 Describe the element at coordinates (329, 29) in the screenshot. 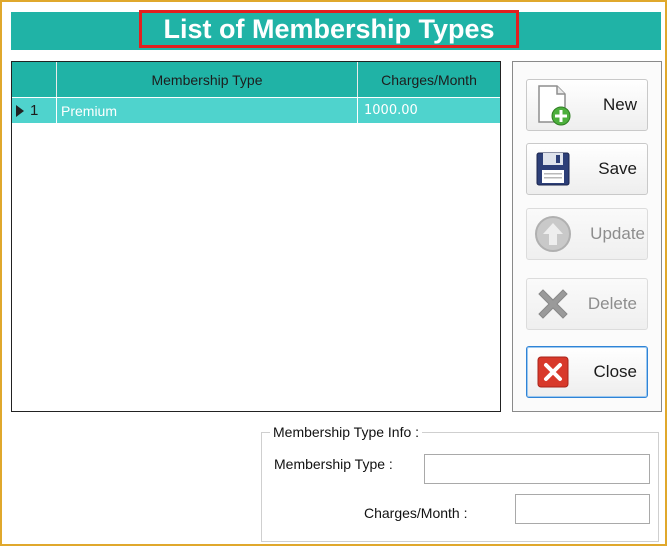

I see `page-title: List of Membership Types` at that location.